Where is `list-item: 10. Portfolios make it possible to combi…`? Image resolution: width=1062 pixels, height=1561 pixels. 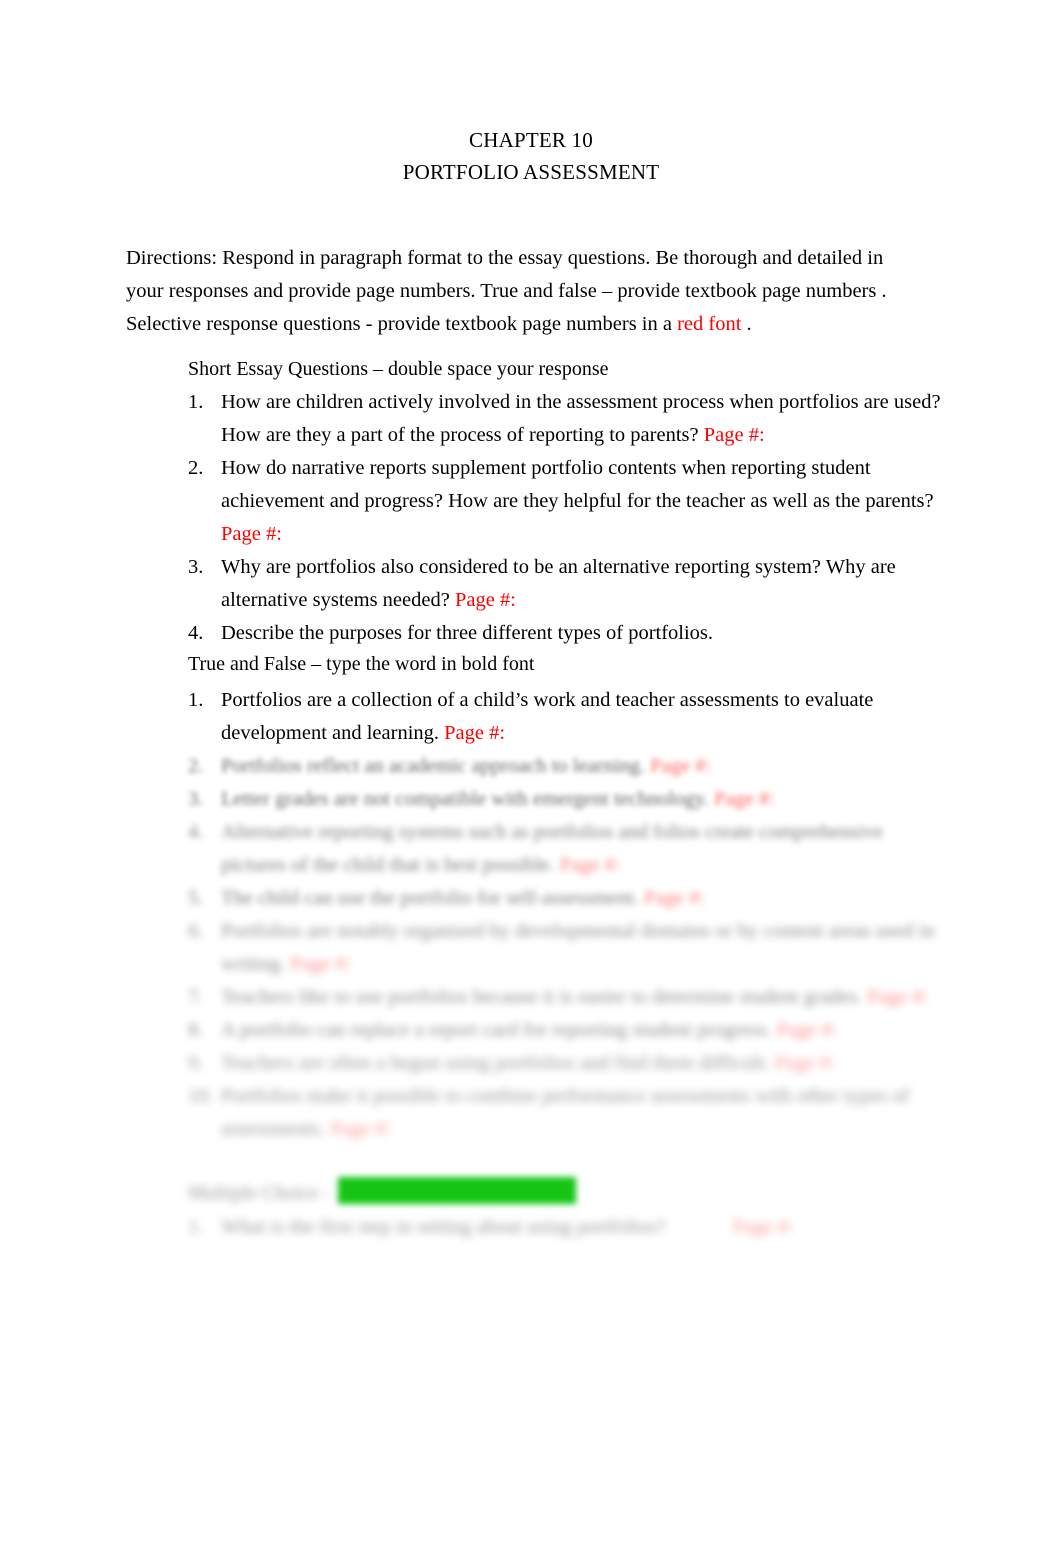
list-item: 10. Portfolios make it possible to combi… is located at coordinates (568, 1113).